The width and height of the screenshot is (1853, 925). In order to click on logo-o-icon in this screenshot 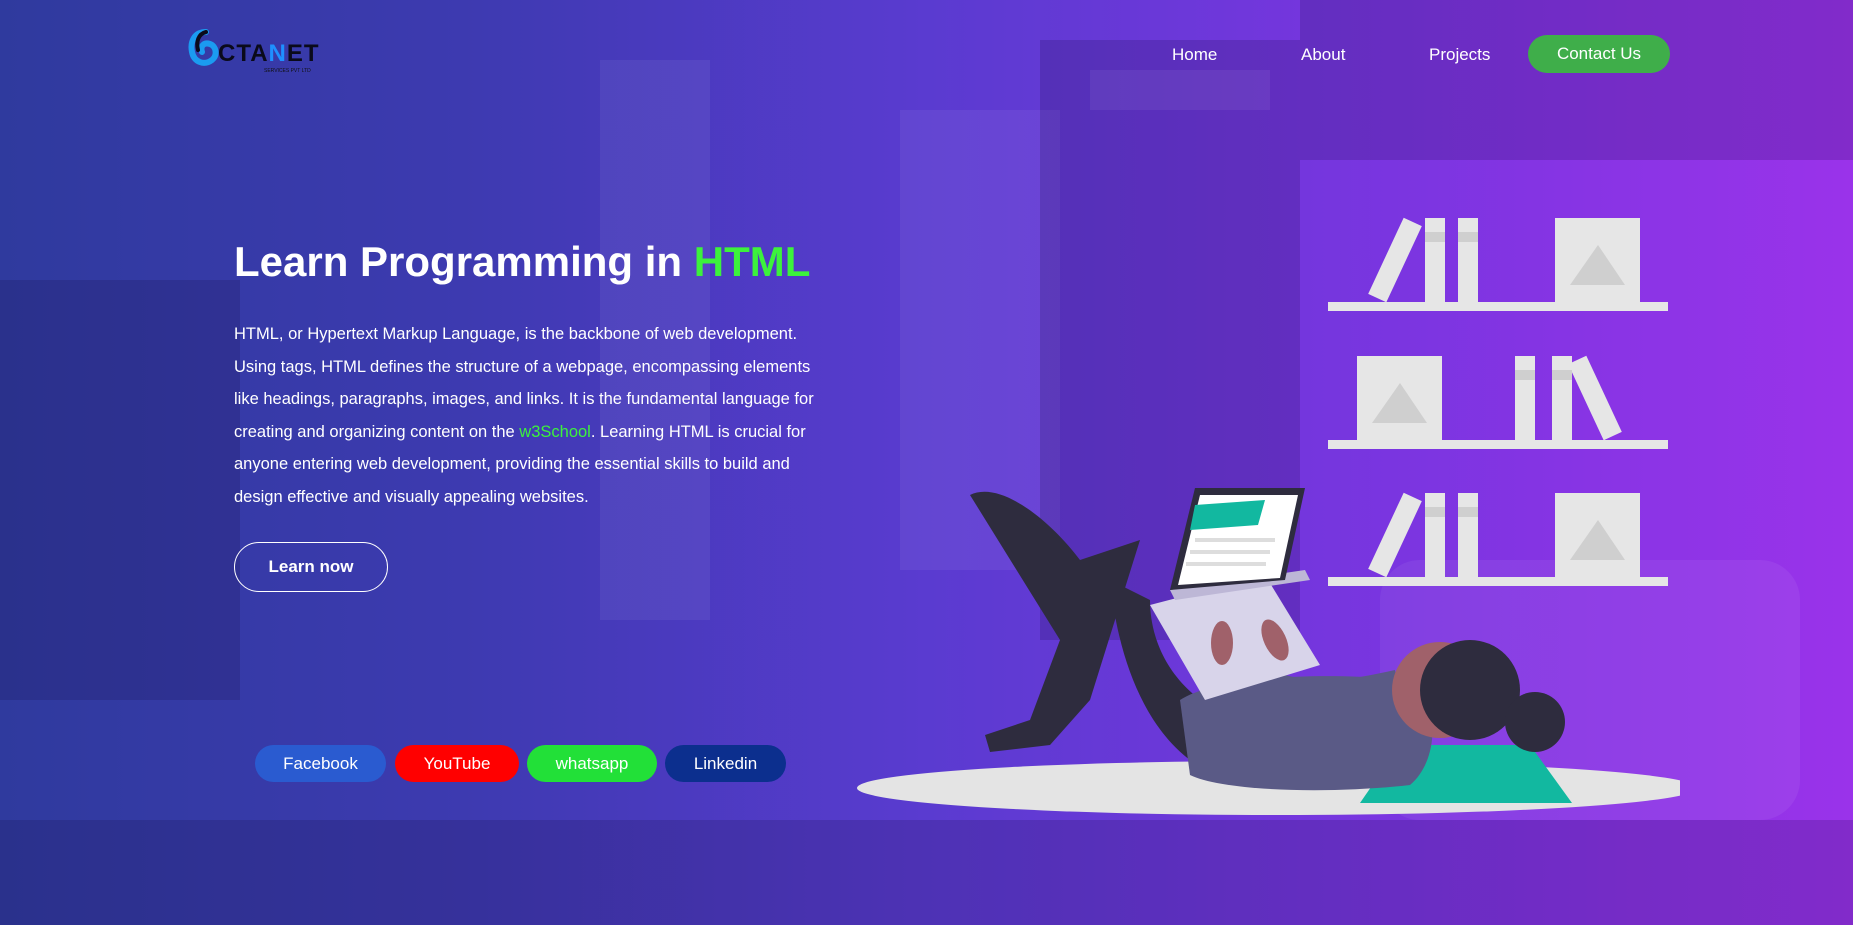, I will do `click(203, 47)`.